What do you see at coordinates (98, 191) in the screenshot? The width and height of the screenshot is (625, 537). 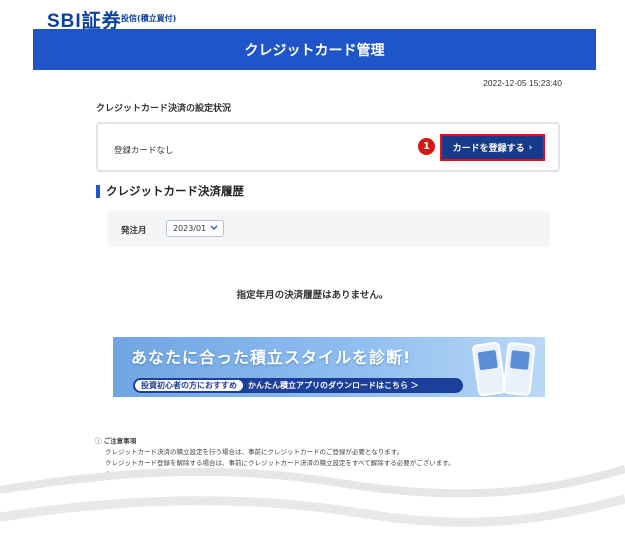 I see `heading-accent-bar` at bounding box center [98, 191].